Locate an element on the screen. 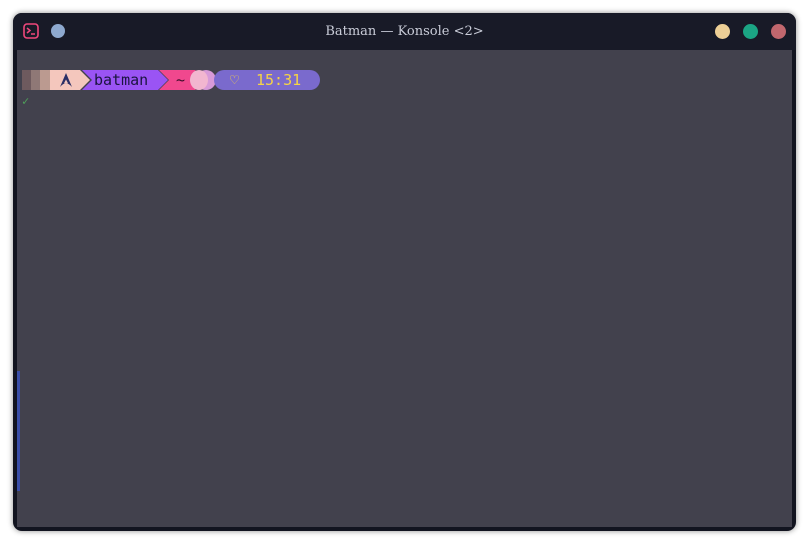 This screenshot has height=545, width=810. clock-time: 15:31 is located at coordinates (279, 80).